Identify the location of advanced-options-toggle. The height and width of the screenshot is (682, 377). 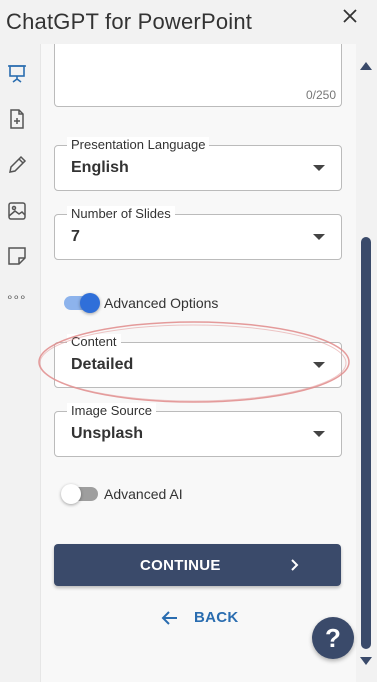
(82, 303).